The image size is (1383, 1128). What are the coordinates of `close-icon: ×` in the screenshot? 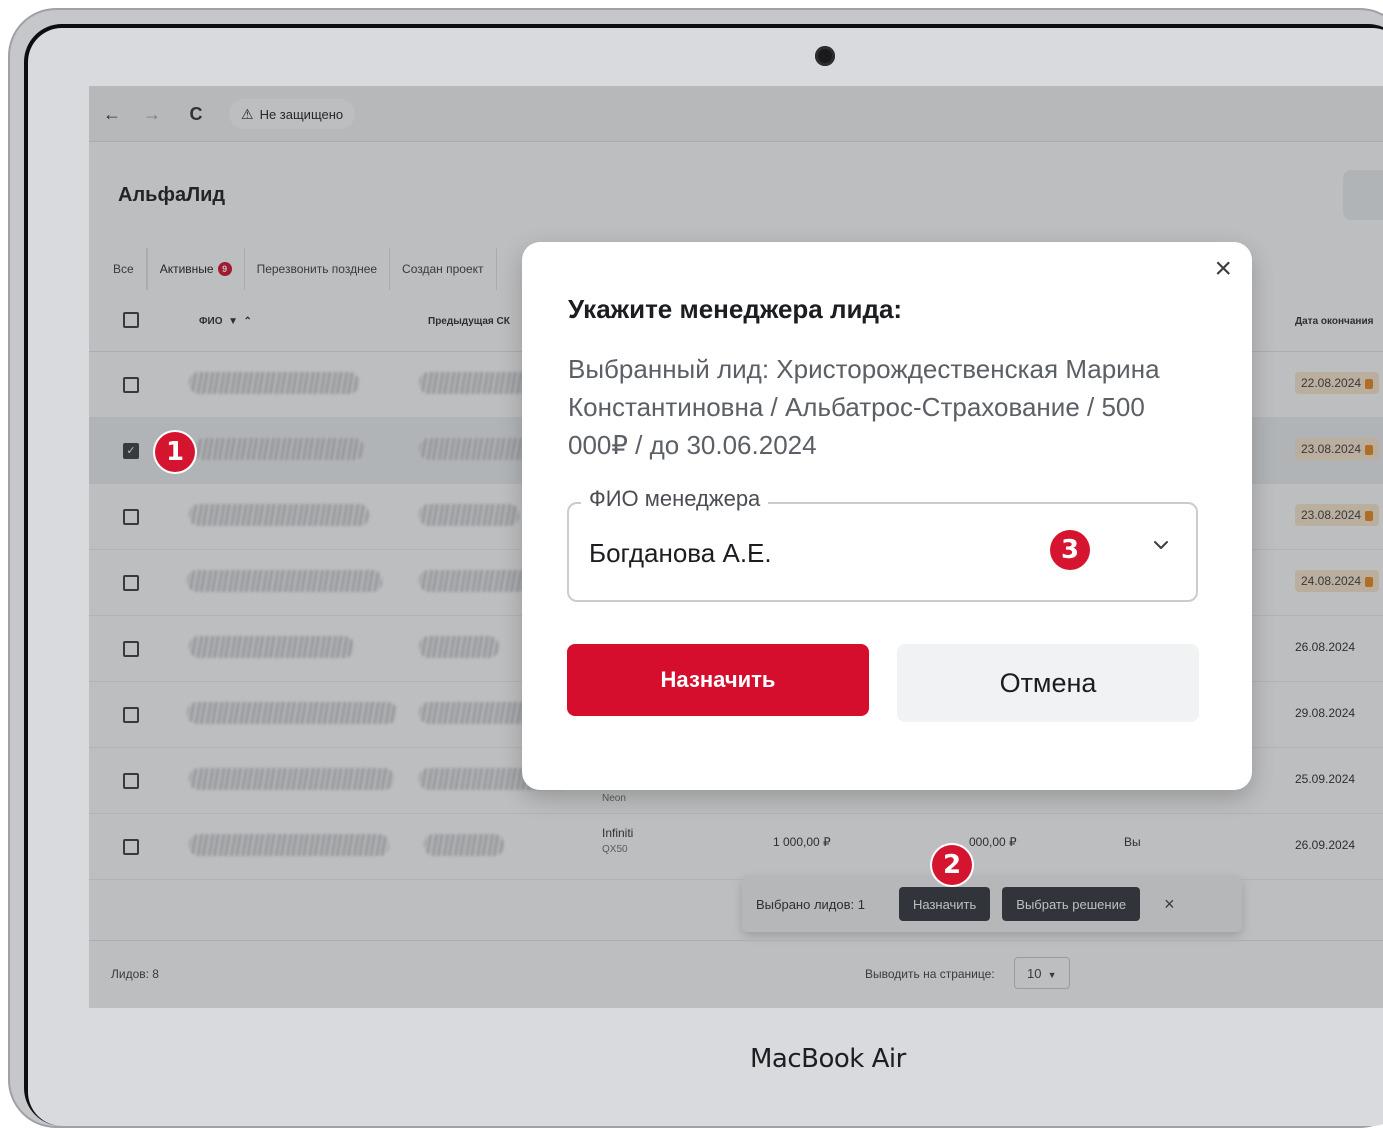 It's located at (1223, 269).